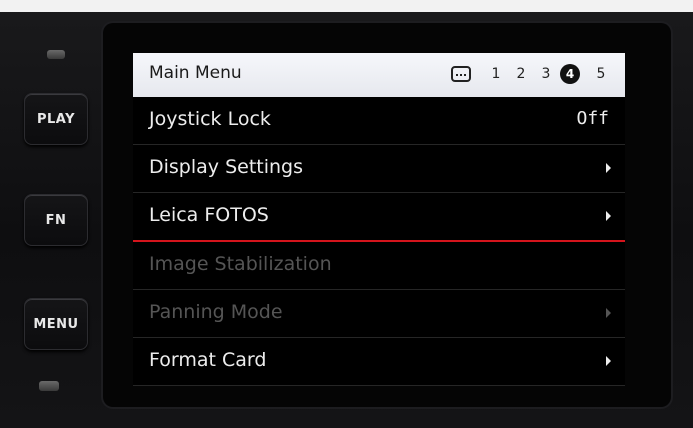 The image size is (693, 428). I want to click on page-3: 3, so click(546, 74).